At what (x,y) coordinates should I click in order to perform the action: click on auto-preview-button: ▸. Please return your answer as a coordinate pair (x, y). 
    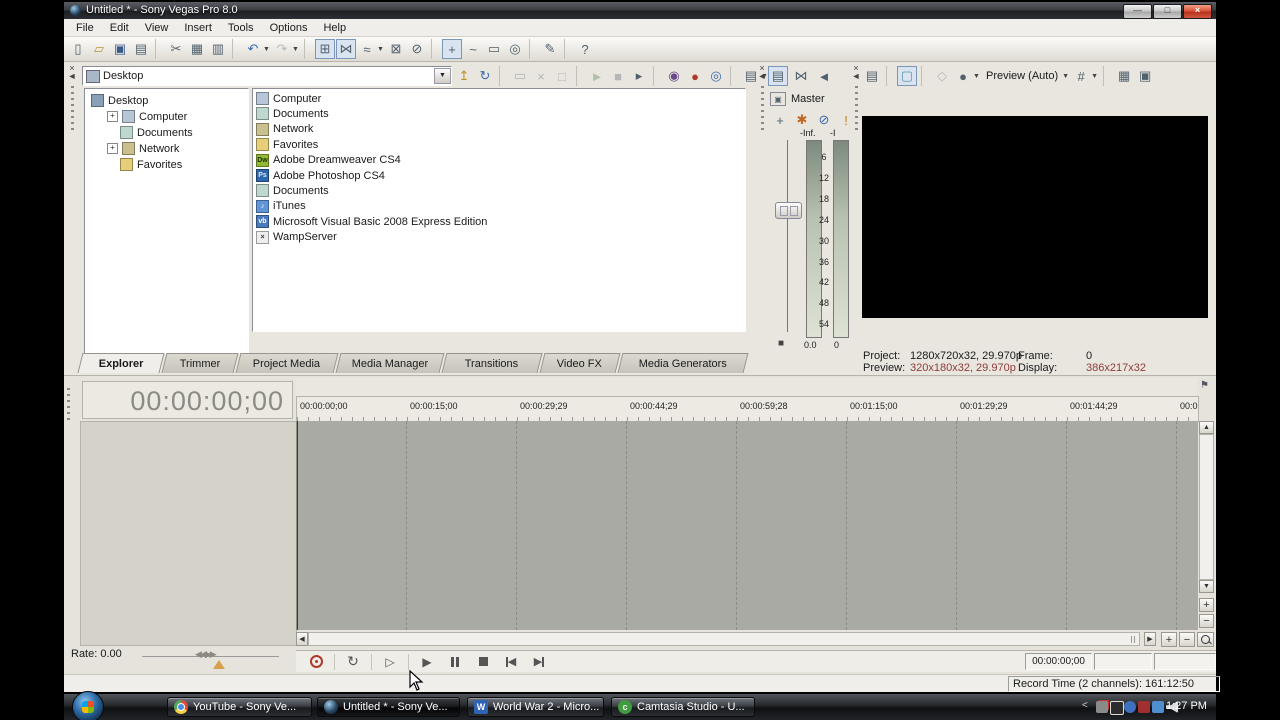
    Looking at the image, I should click on (639, 76).